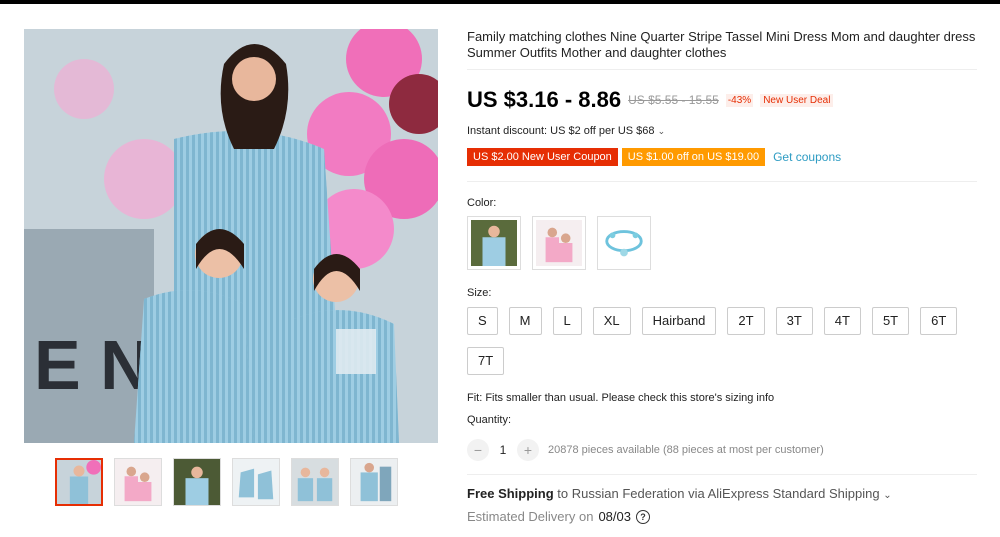  What do you see at coordinates (842, 321) in the screenshot?
I see `size-option-4t: 4T` at bounding box center [842, 321].